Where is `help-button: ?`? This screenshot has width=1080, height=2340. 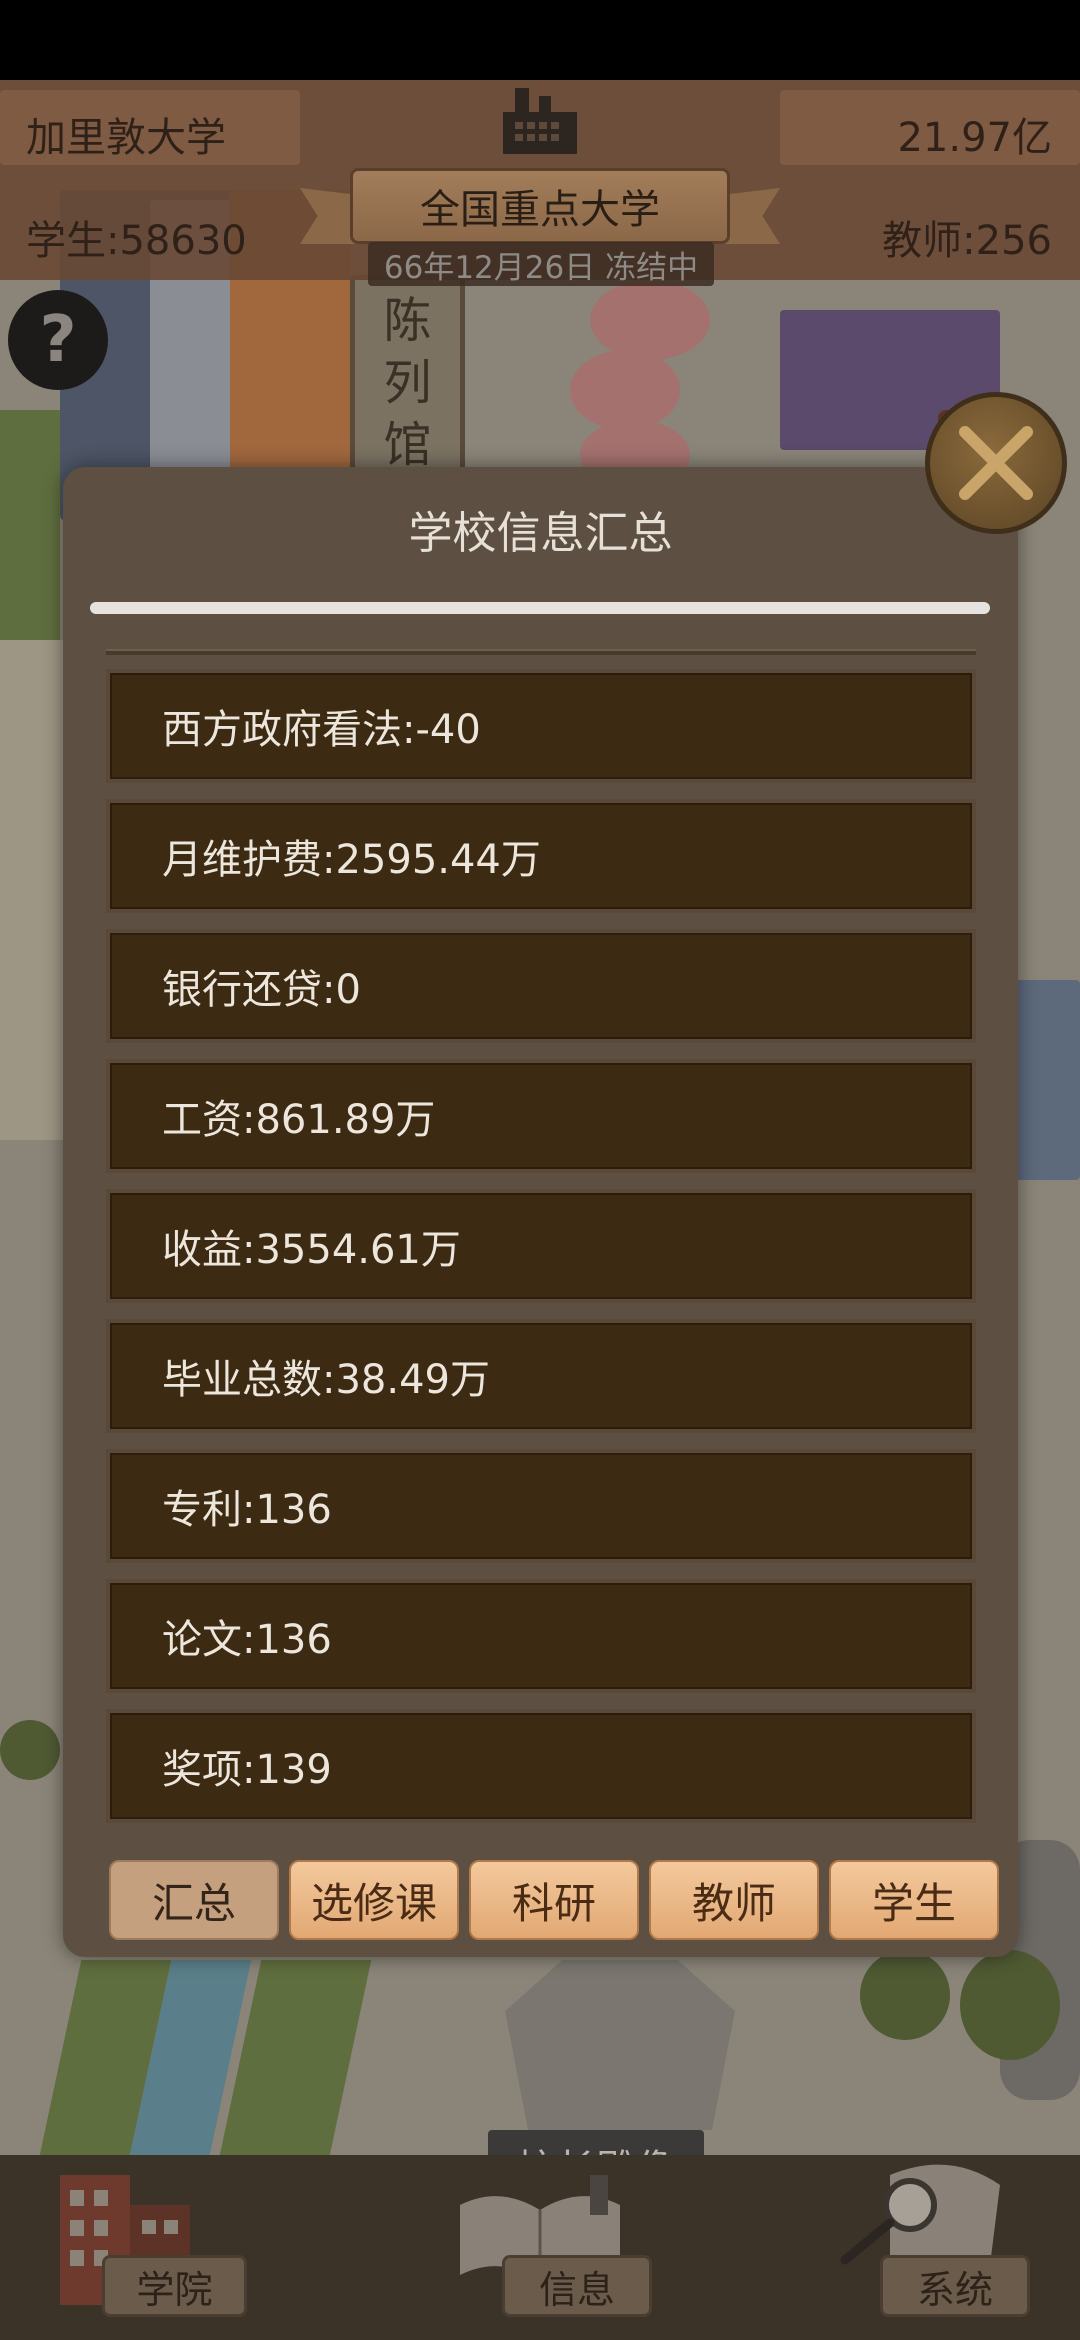 help-button: ? is located at coordinates (58, 340).